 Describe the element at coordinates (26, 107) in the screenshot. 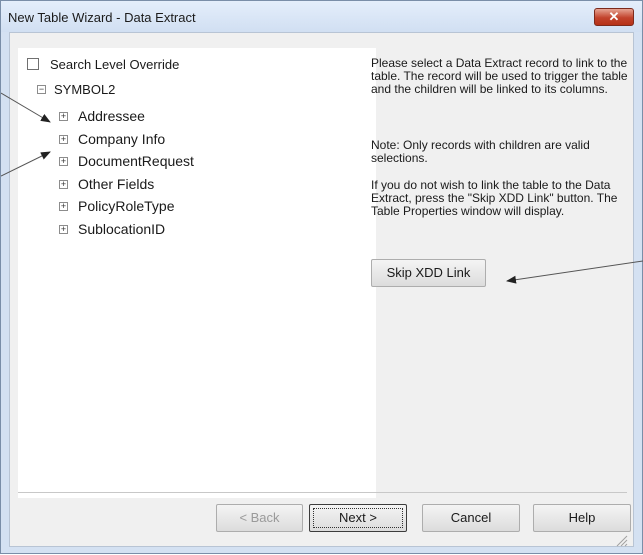

I see `arrow-to-addressee` at that location.